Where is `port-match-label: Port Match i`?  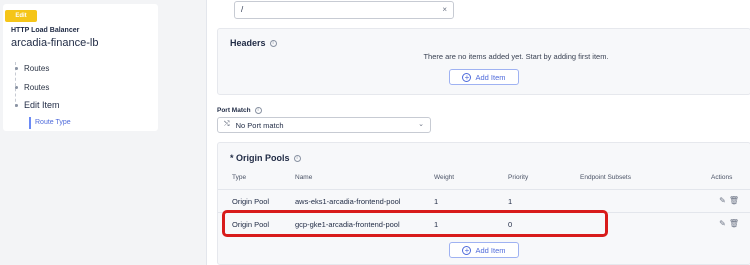
port-match-label: Port Match i is located at coordinates (239, 110).